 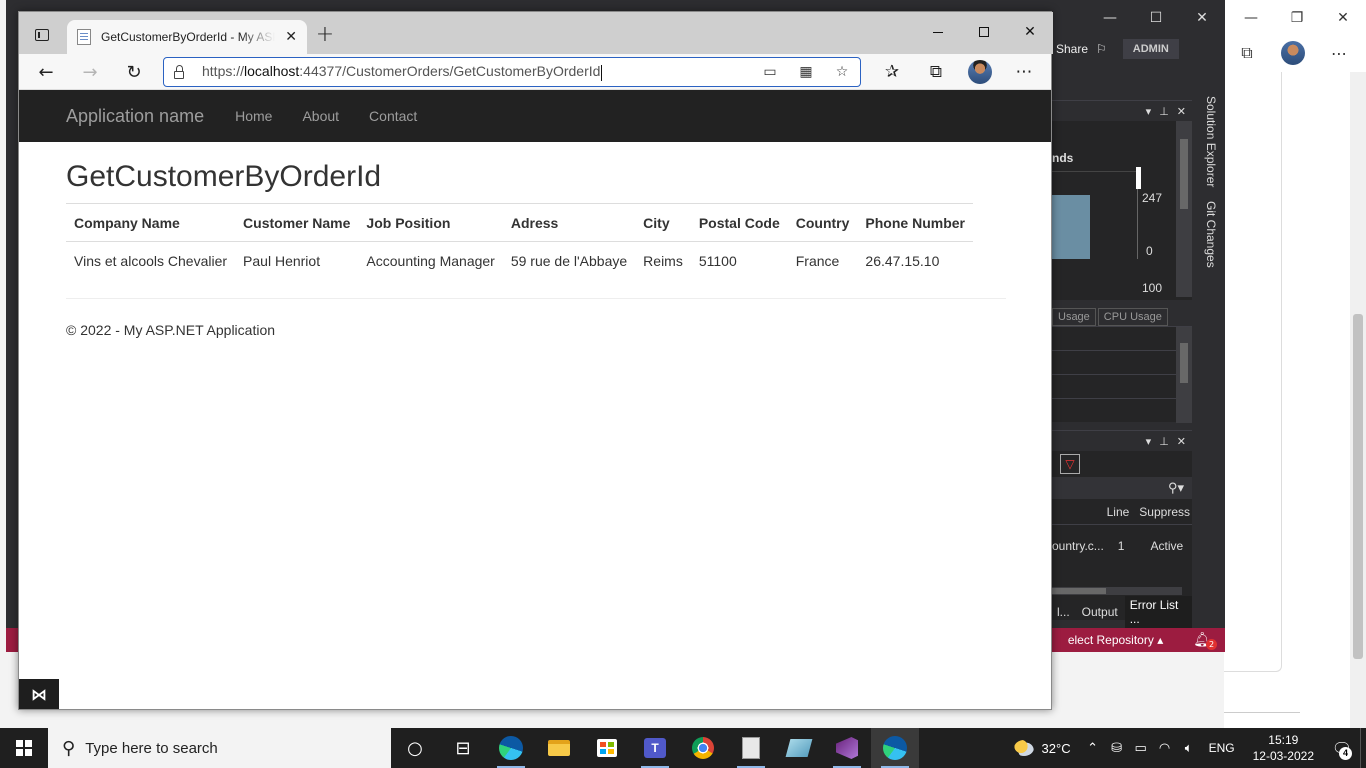 I want to click on bg-close-button: ✕, so click(x=1343, y=18).